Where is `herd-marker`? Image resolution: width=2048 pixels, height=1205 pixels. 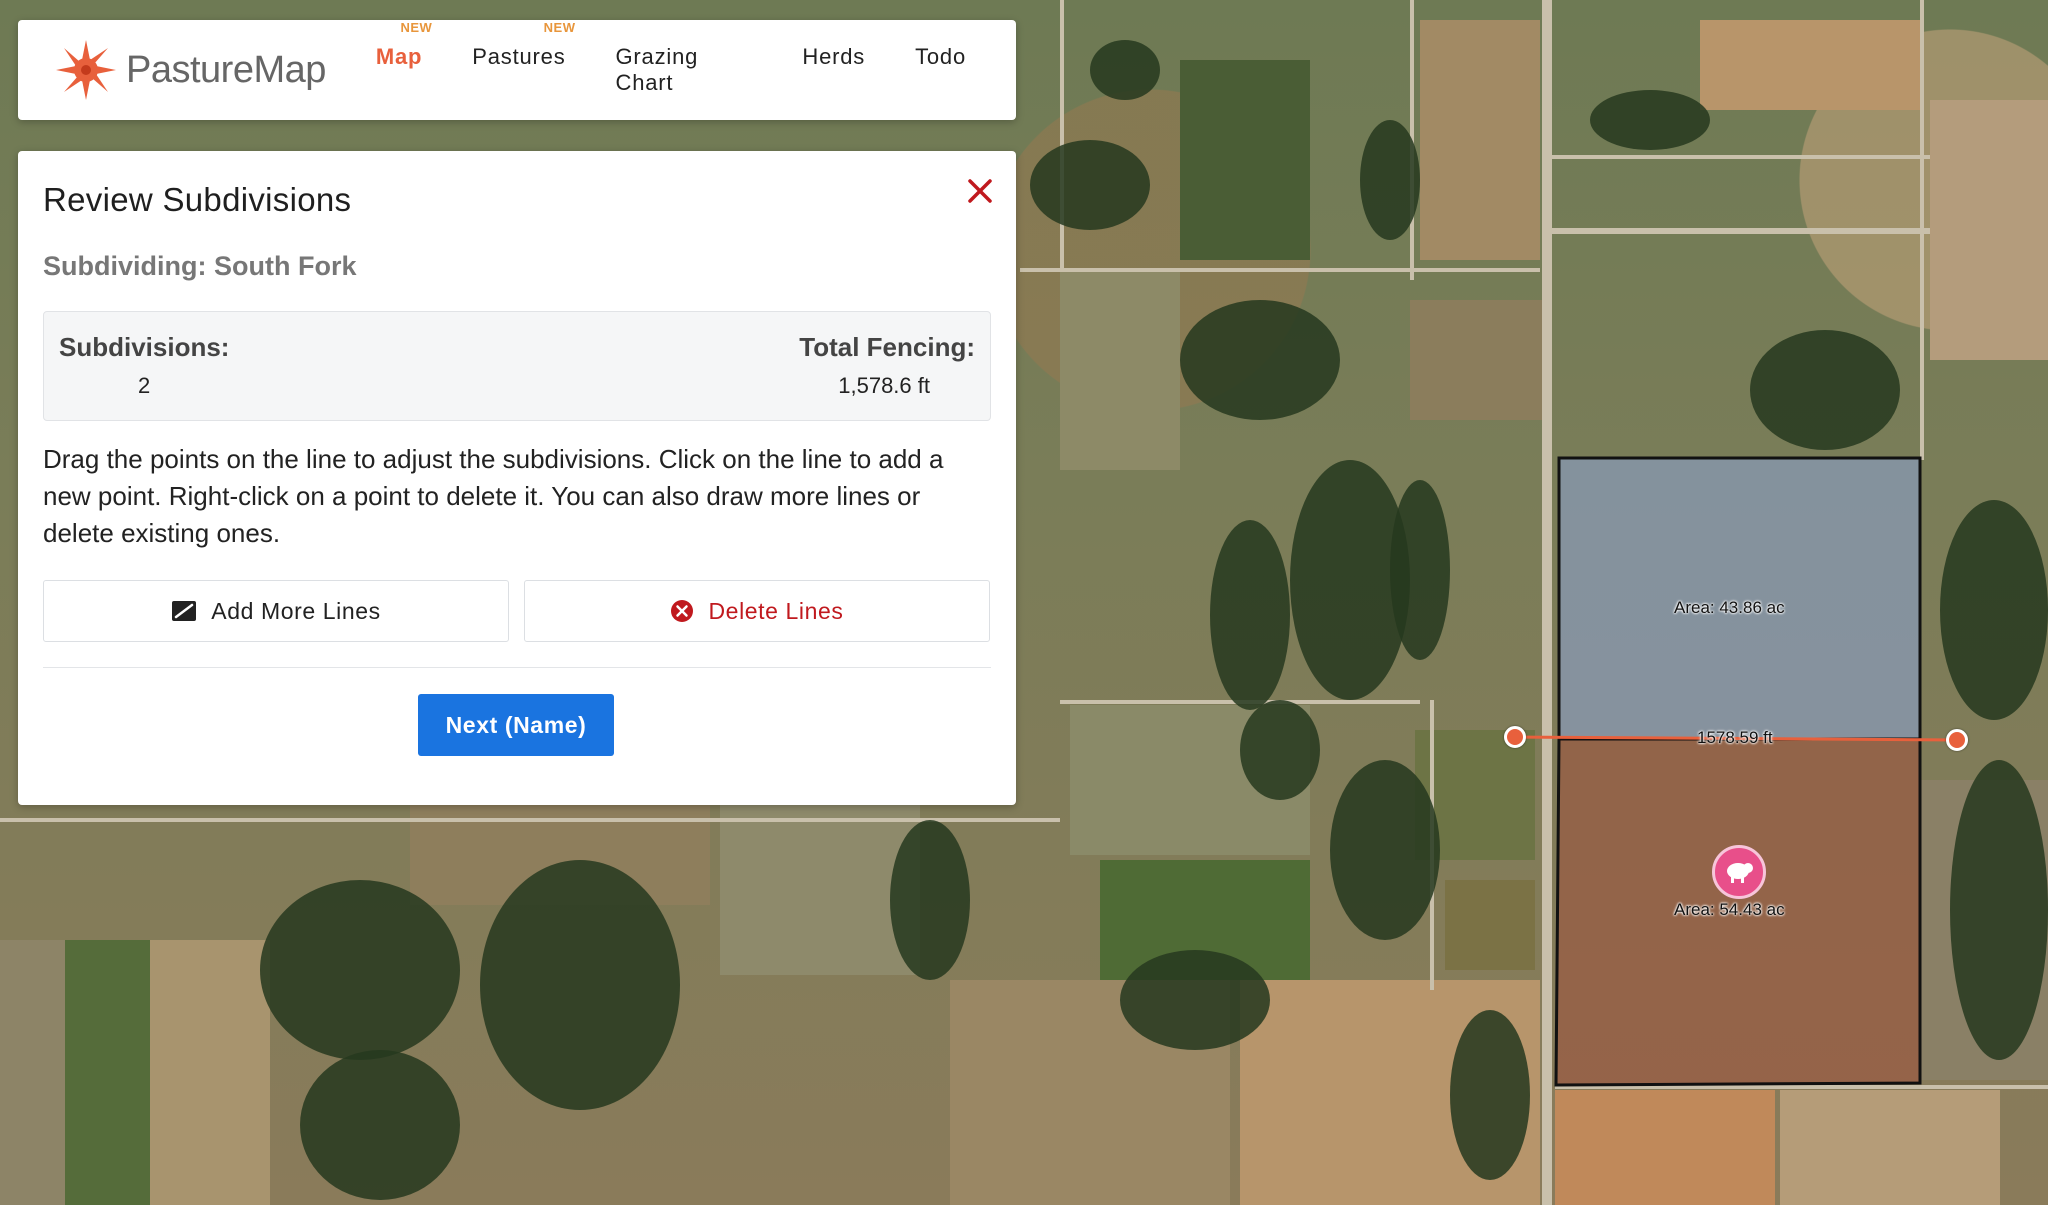
herd-marker is located at coordinates (1739, 872).